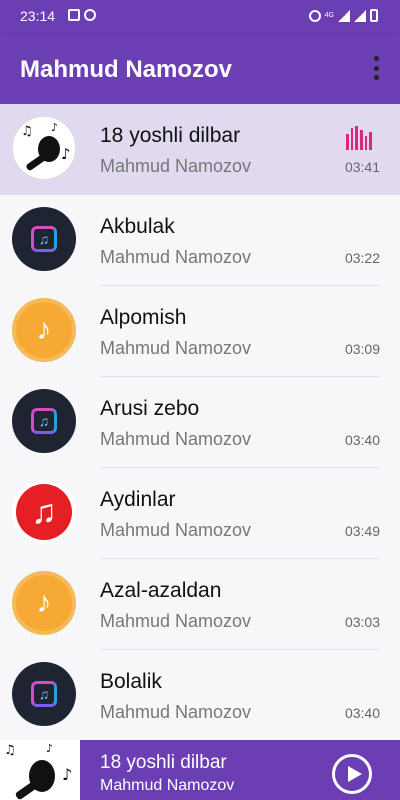 This screenshot has height=800, width=400. I want to click on song-duration: 03:41, so click(362, 167).